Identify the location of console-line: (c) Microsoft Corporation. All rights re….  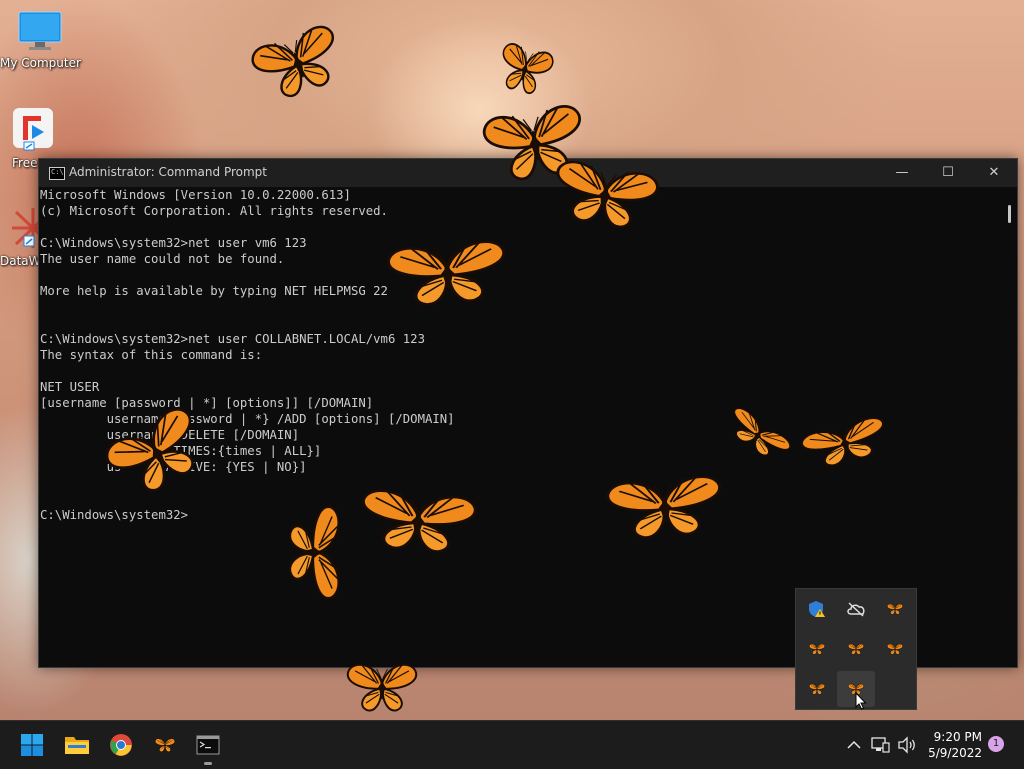
(214, 211).